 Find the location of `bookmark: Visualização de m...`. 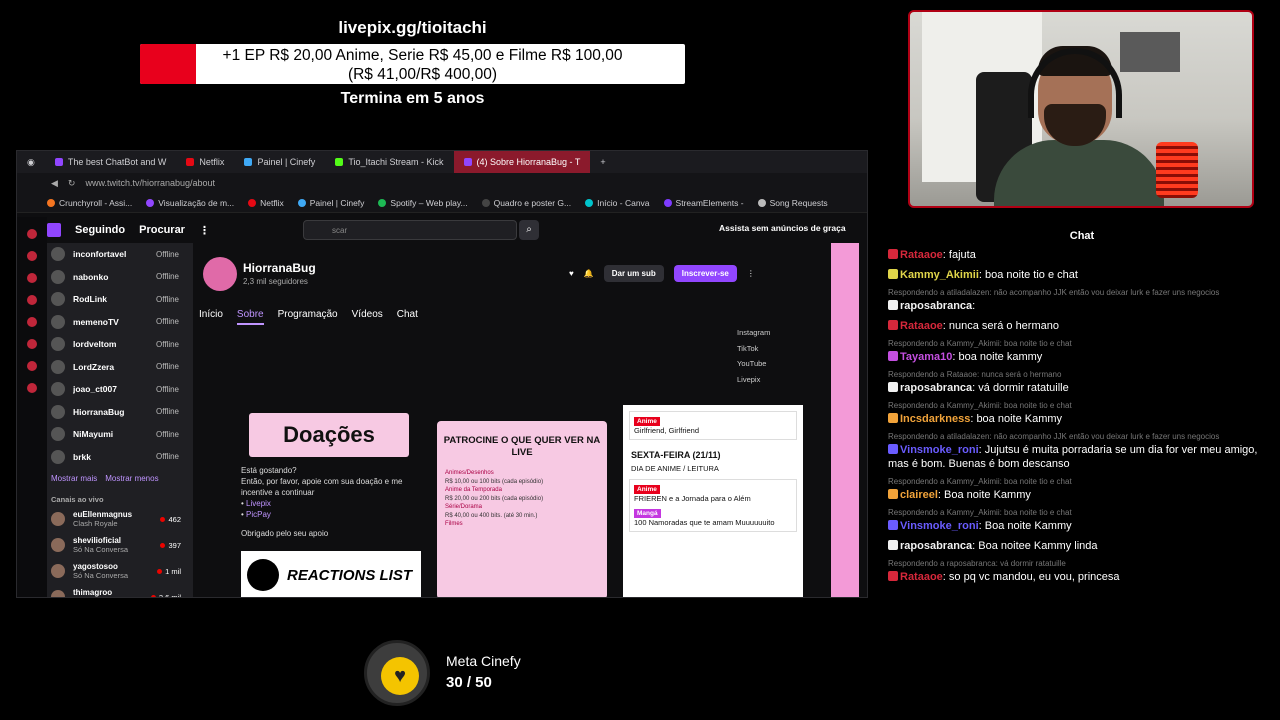

bookmark: Visualização de m... is located at coordinates (190, 203).